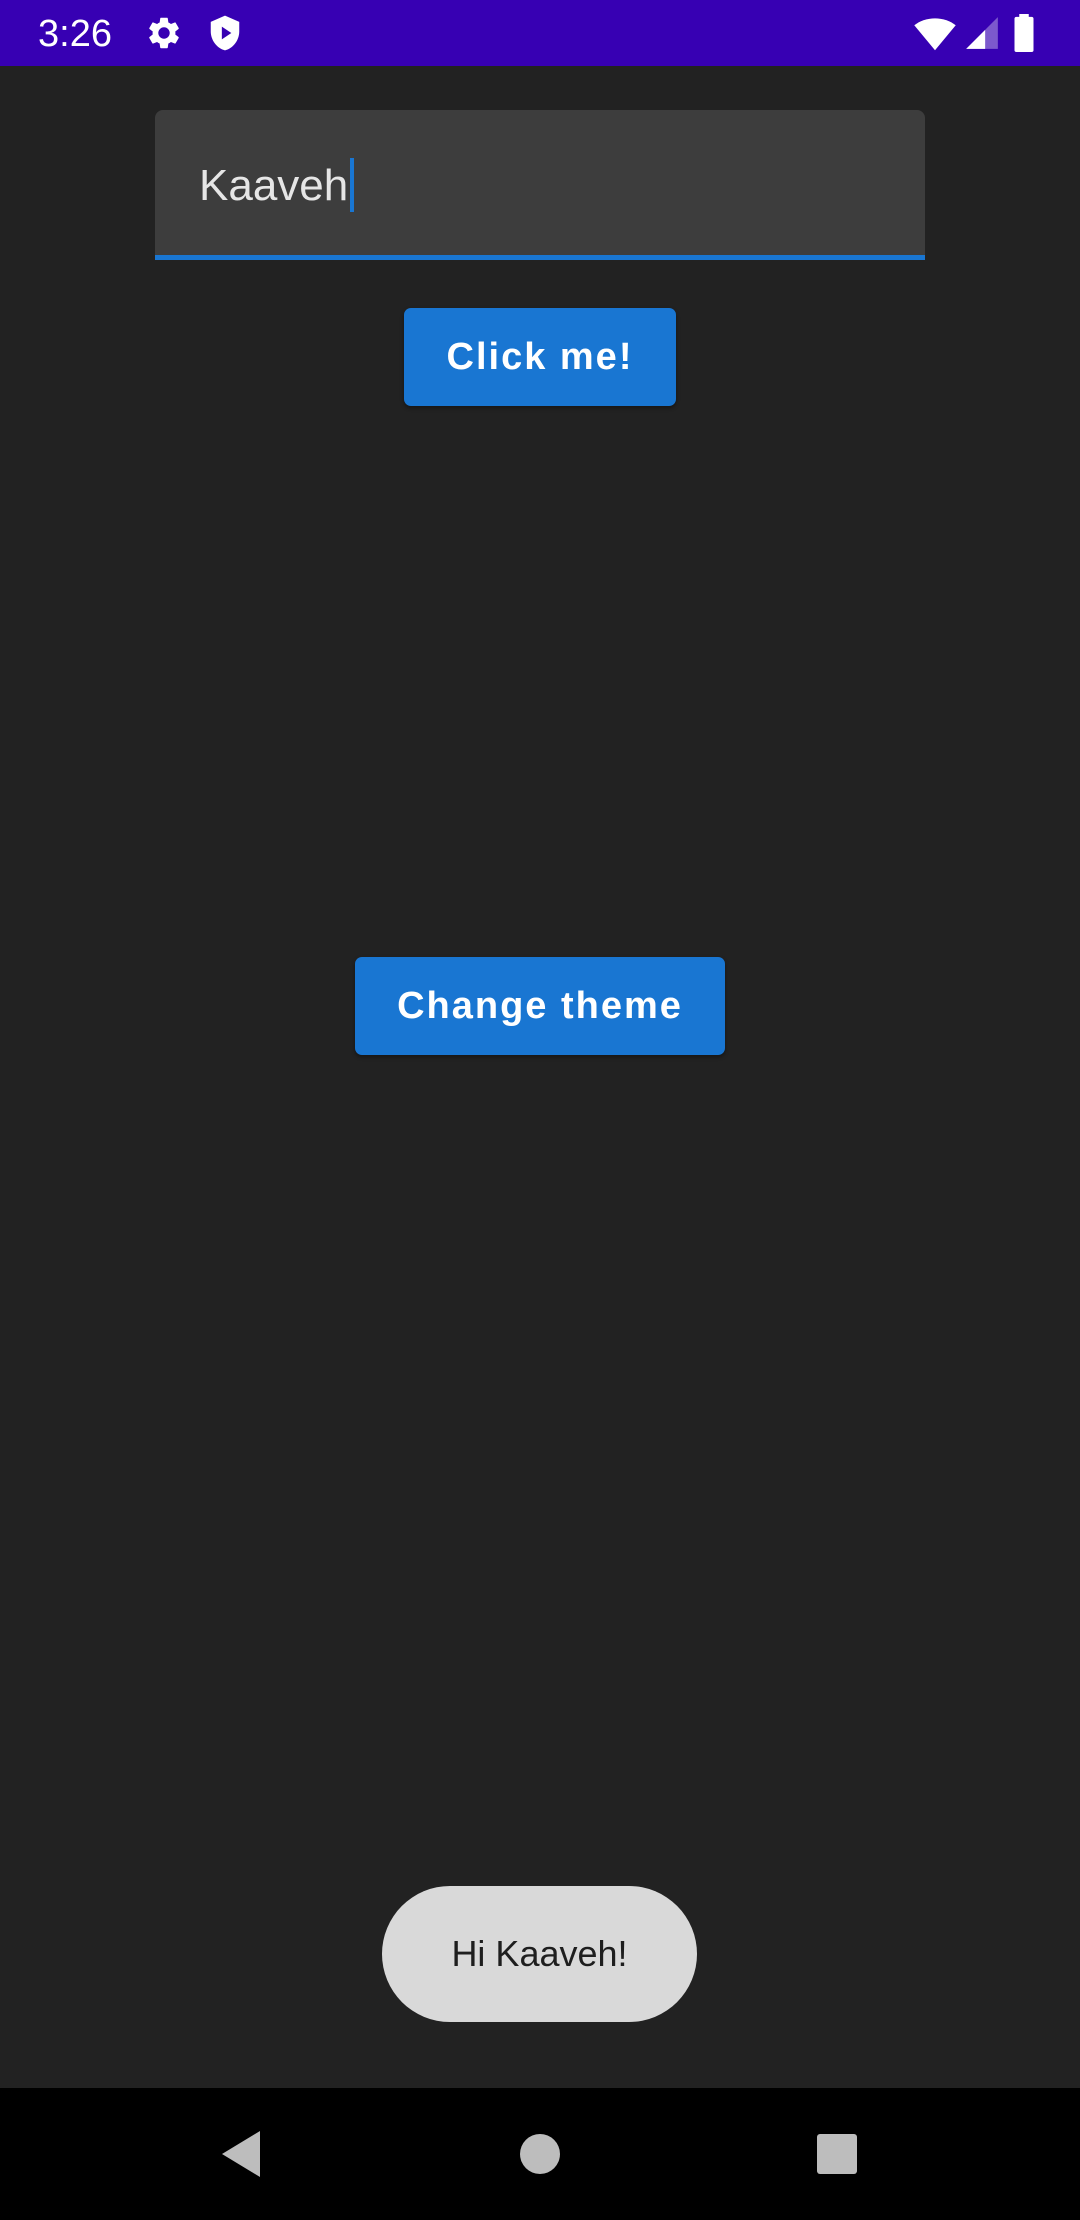  Describe the element at coordinates (352, 185) in the screenshot. I see `text-cursor` at that location.